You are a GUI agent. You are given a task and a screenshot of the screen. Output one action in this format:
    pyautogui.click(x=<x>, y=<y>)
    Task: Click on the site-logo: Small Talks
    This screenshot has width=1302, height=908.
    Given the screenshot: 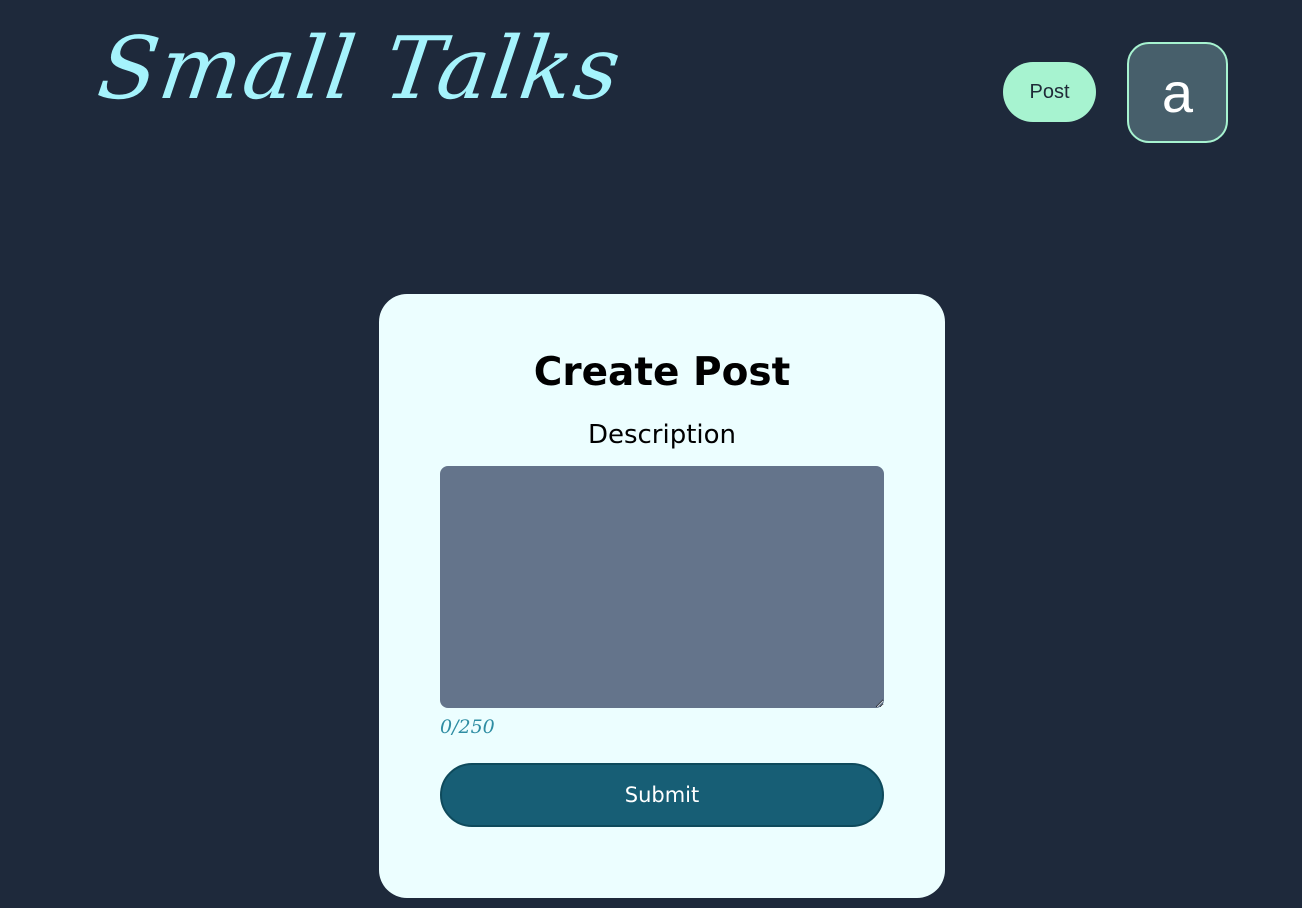 What is the action you would take?
    pyautogui.click(x=360, y=69)
    